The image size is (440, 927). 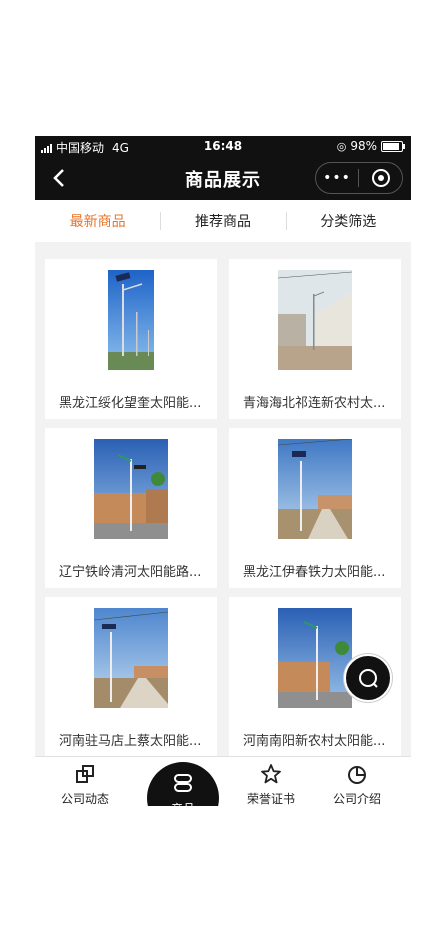 What do you see at coordinates (356, 799) in the screenshot?
I see `tab-label: 公司介绍` at bounding box center [356, 799].